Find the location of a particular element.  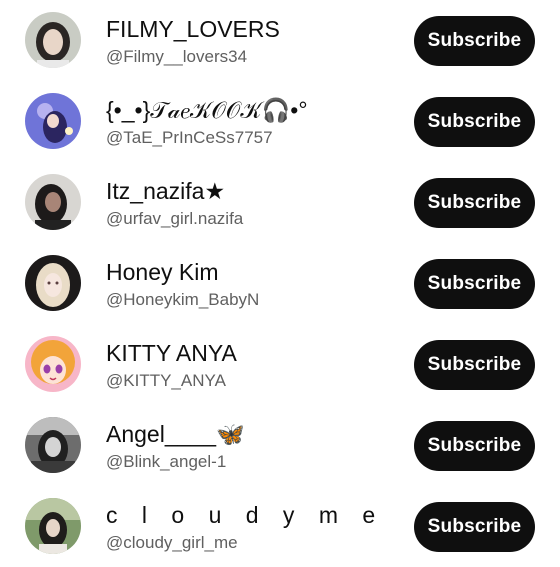

channel-handle: @TaE_PrInCeSs7757 is located at coordinates (189, 137).